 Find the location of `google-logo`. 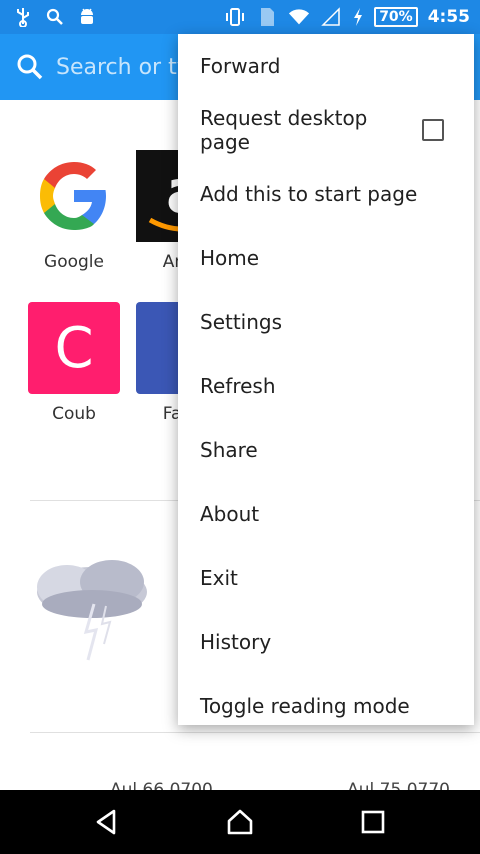

google-logo is located at coordinates (74, 196).